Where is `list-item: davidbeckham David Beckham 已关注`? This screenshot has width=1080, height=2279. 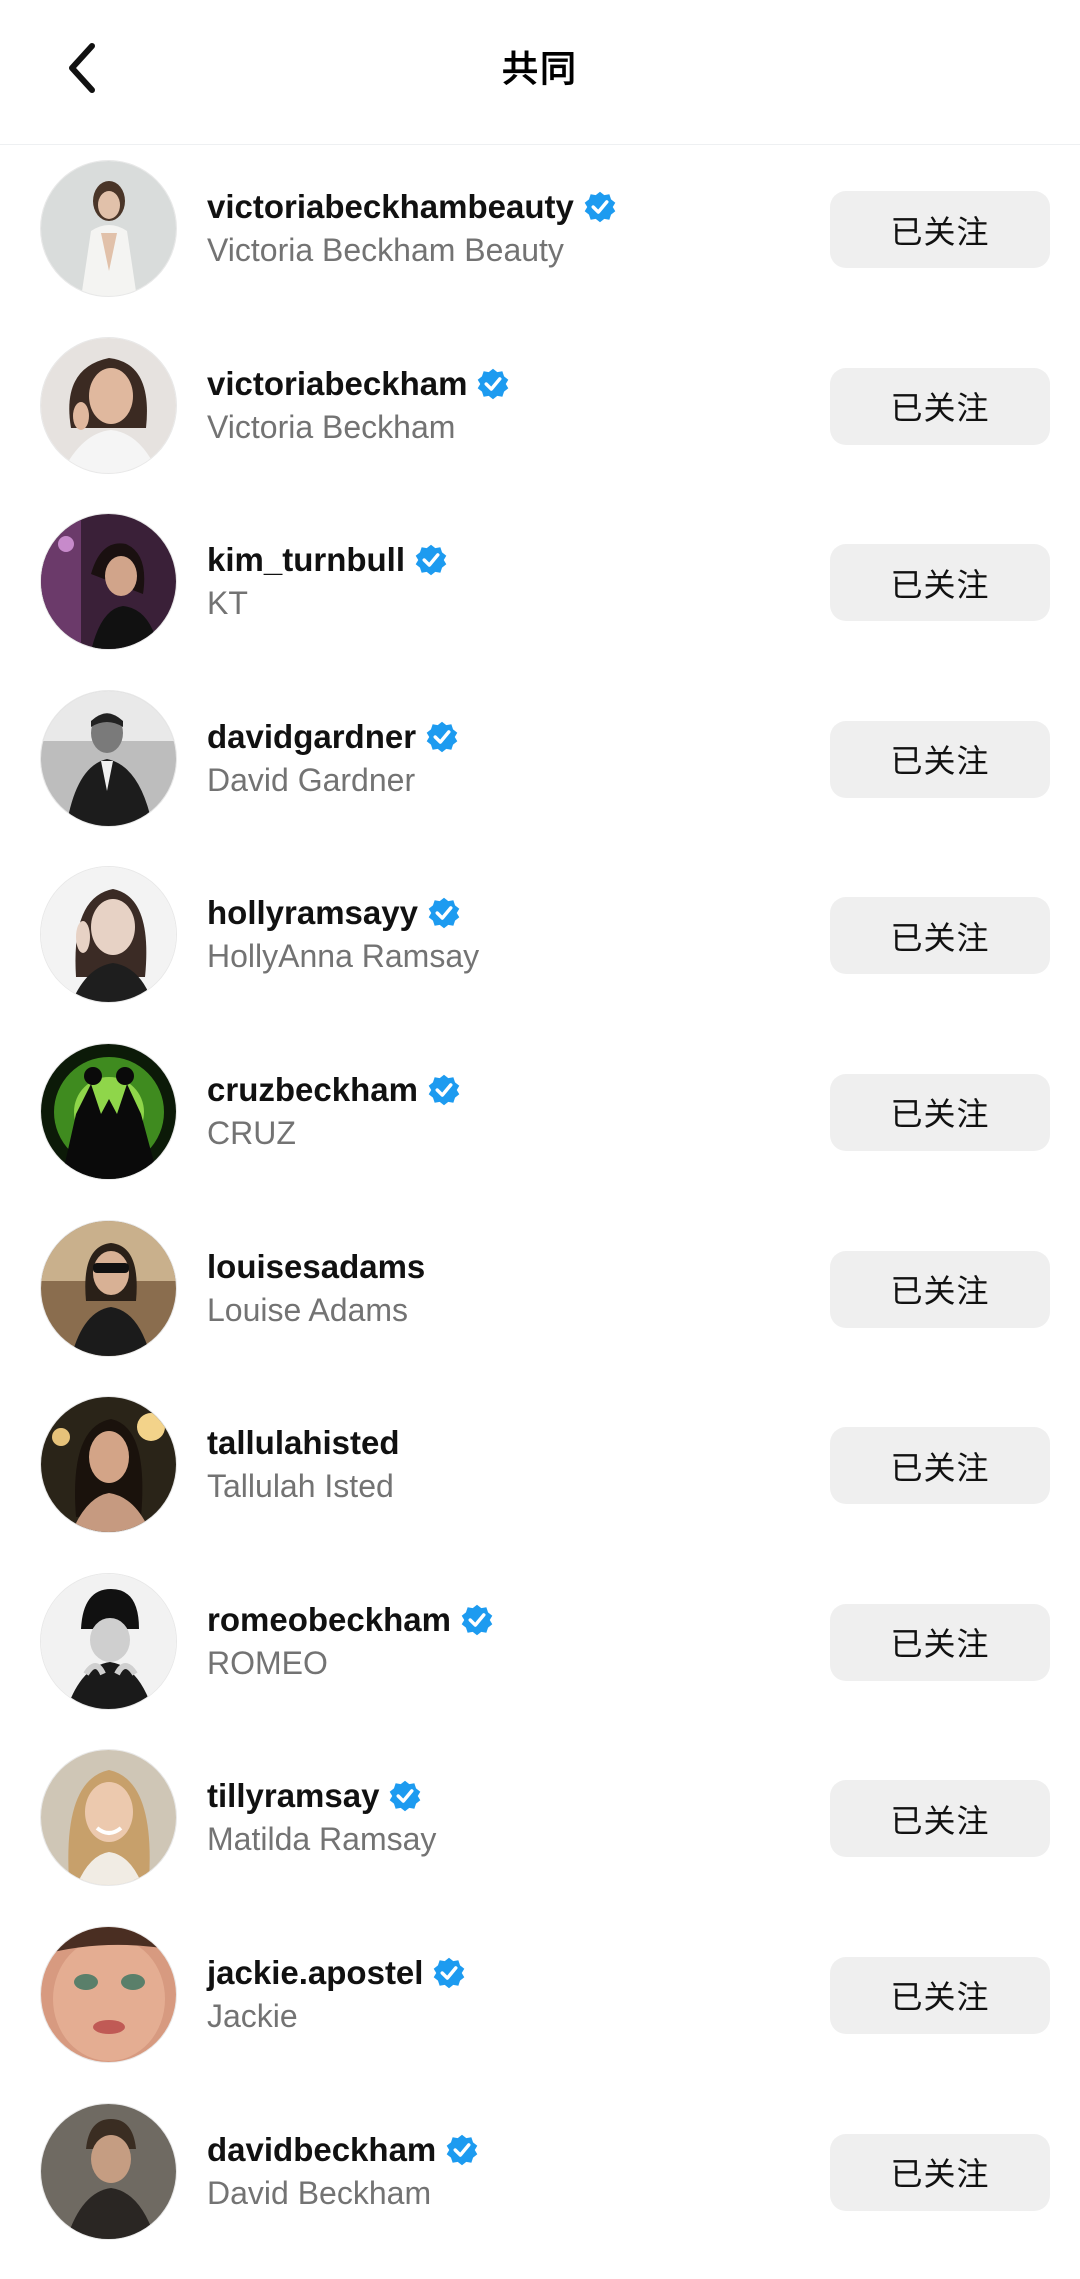 list-item: davidbeckham David Beckham 已关注 is located at coordinates (540, 2190).